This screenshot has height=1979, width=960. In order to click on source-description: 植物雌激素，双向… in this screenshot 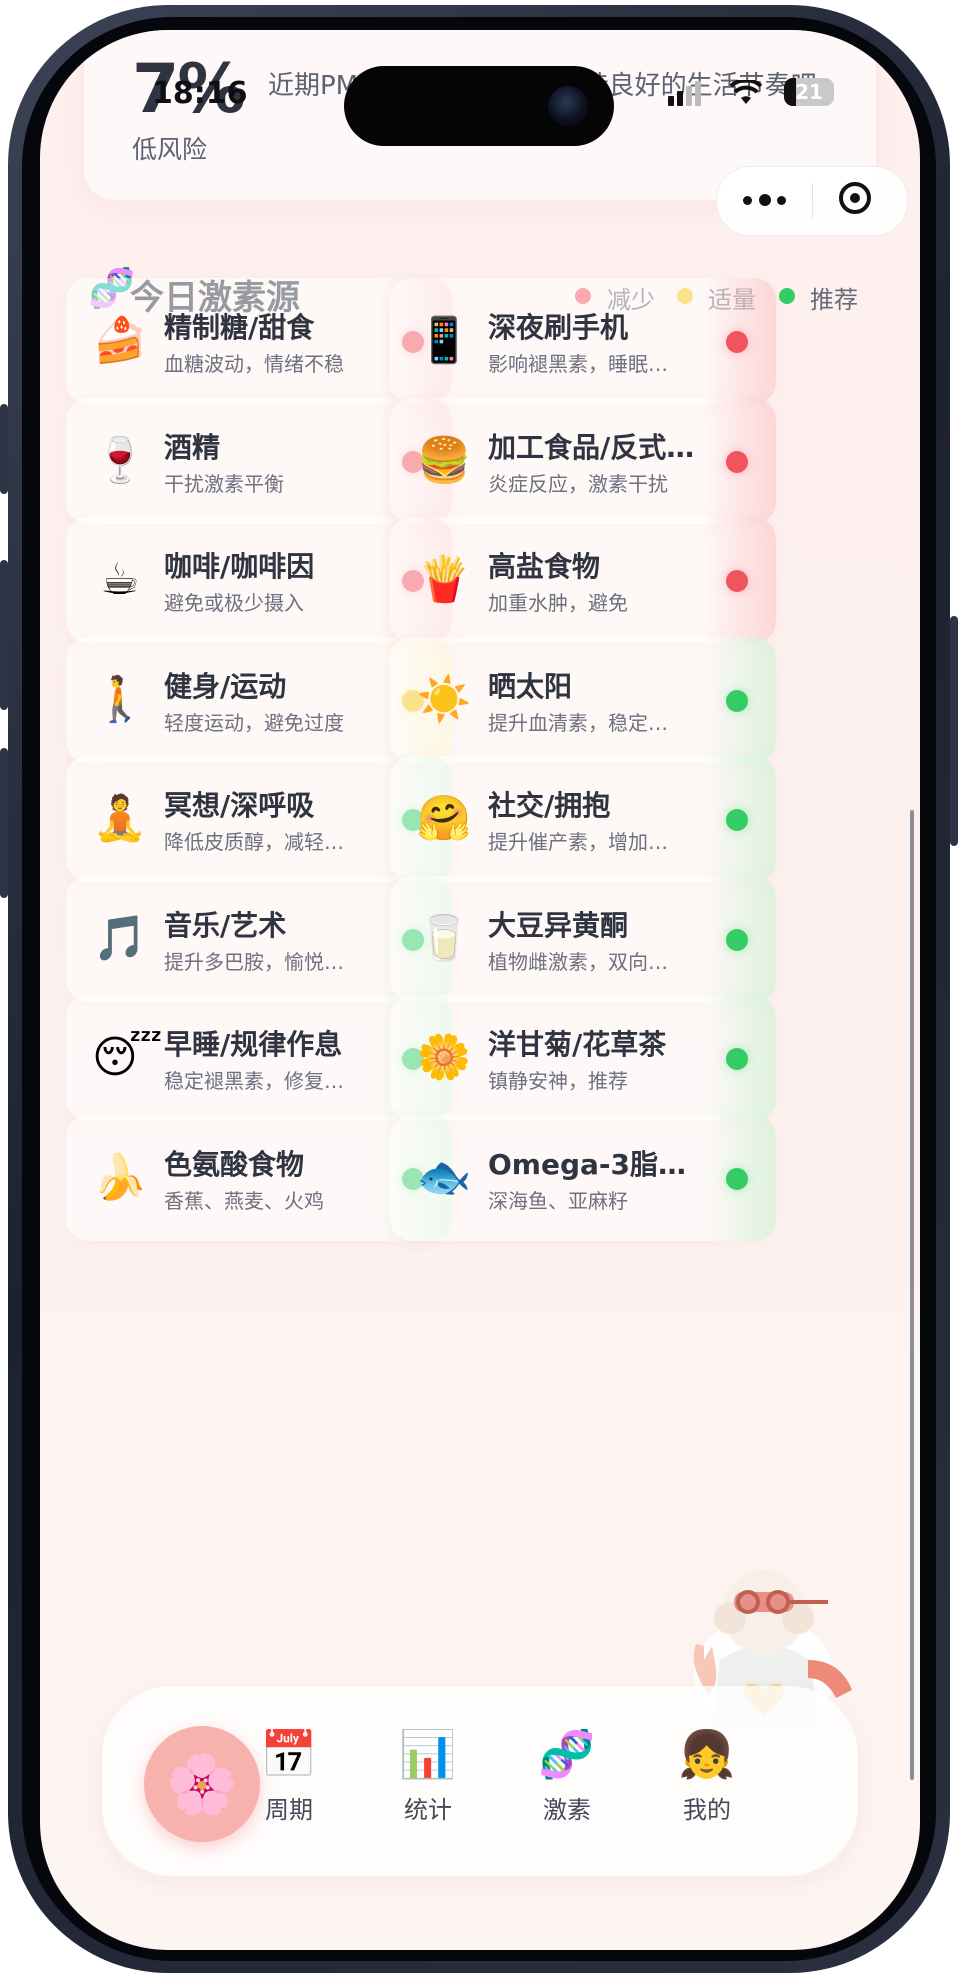, I will do `click(578, 961)`.